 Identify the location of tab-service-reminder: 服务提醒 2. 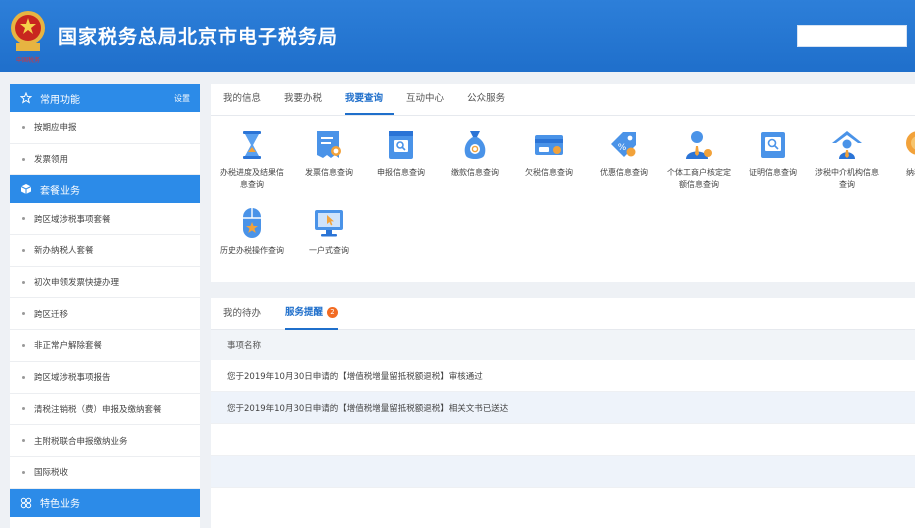
(312, 314).